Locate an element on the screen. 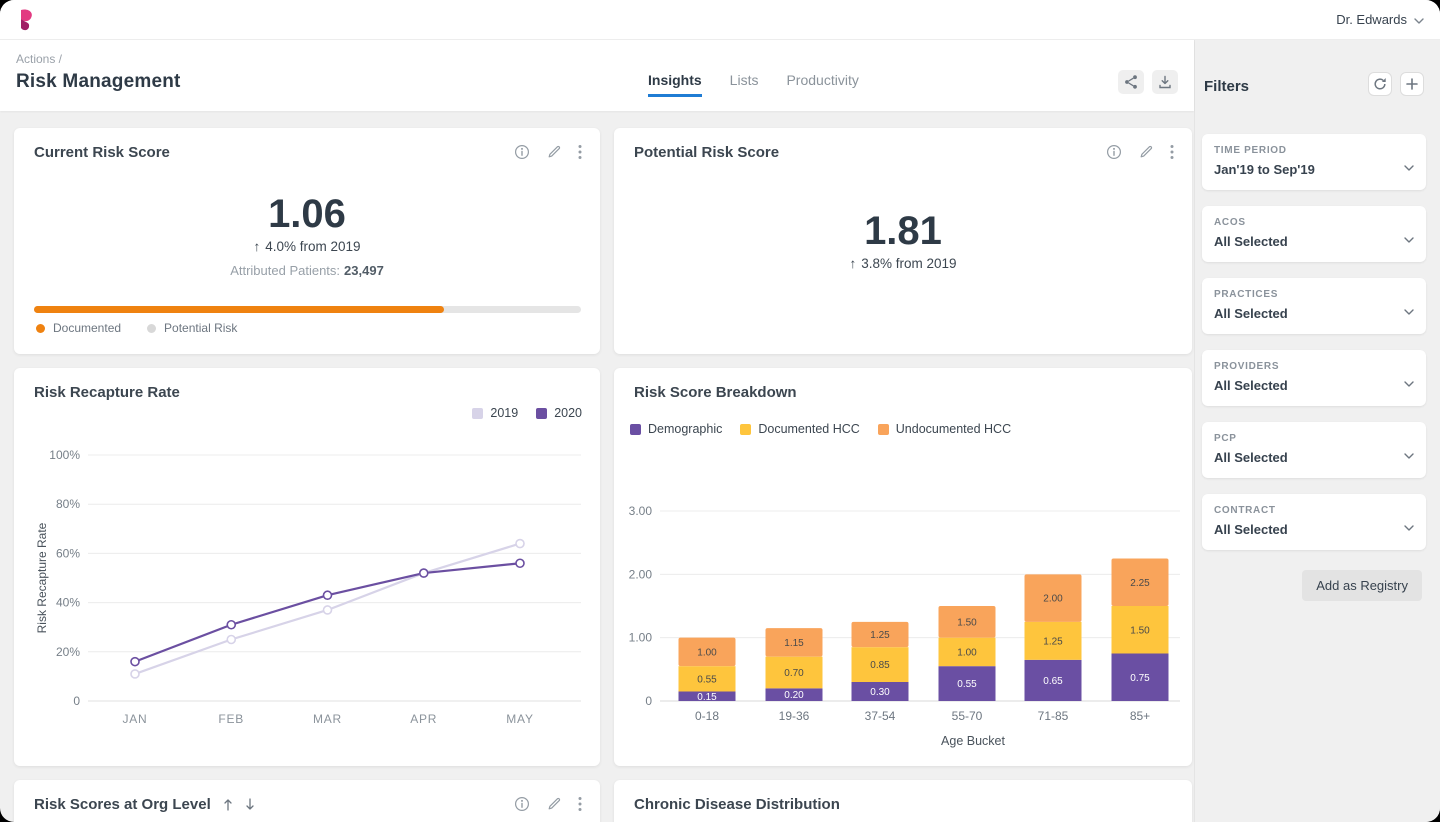 The width and height of the screenshot is (1440, 822). user-menu: Dr. Edwards is located at coordinates (1380, 19).